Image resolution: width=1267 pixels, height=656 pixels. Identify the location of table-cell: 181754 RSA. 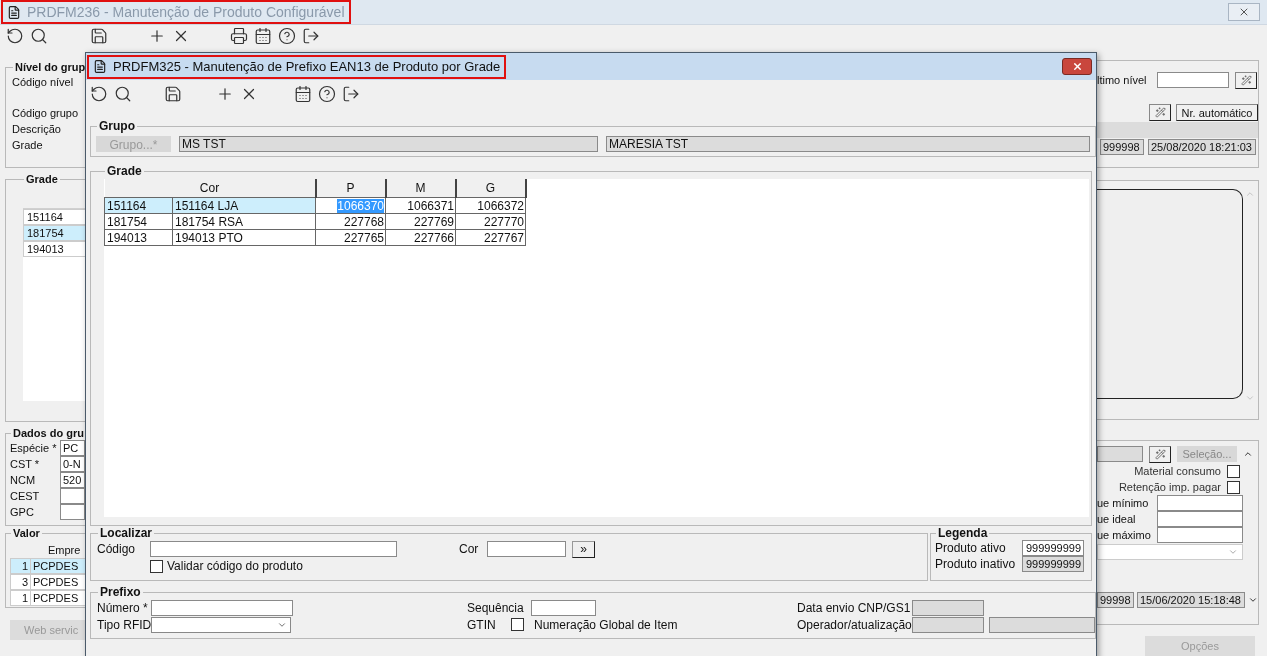
(244, 221).